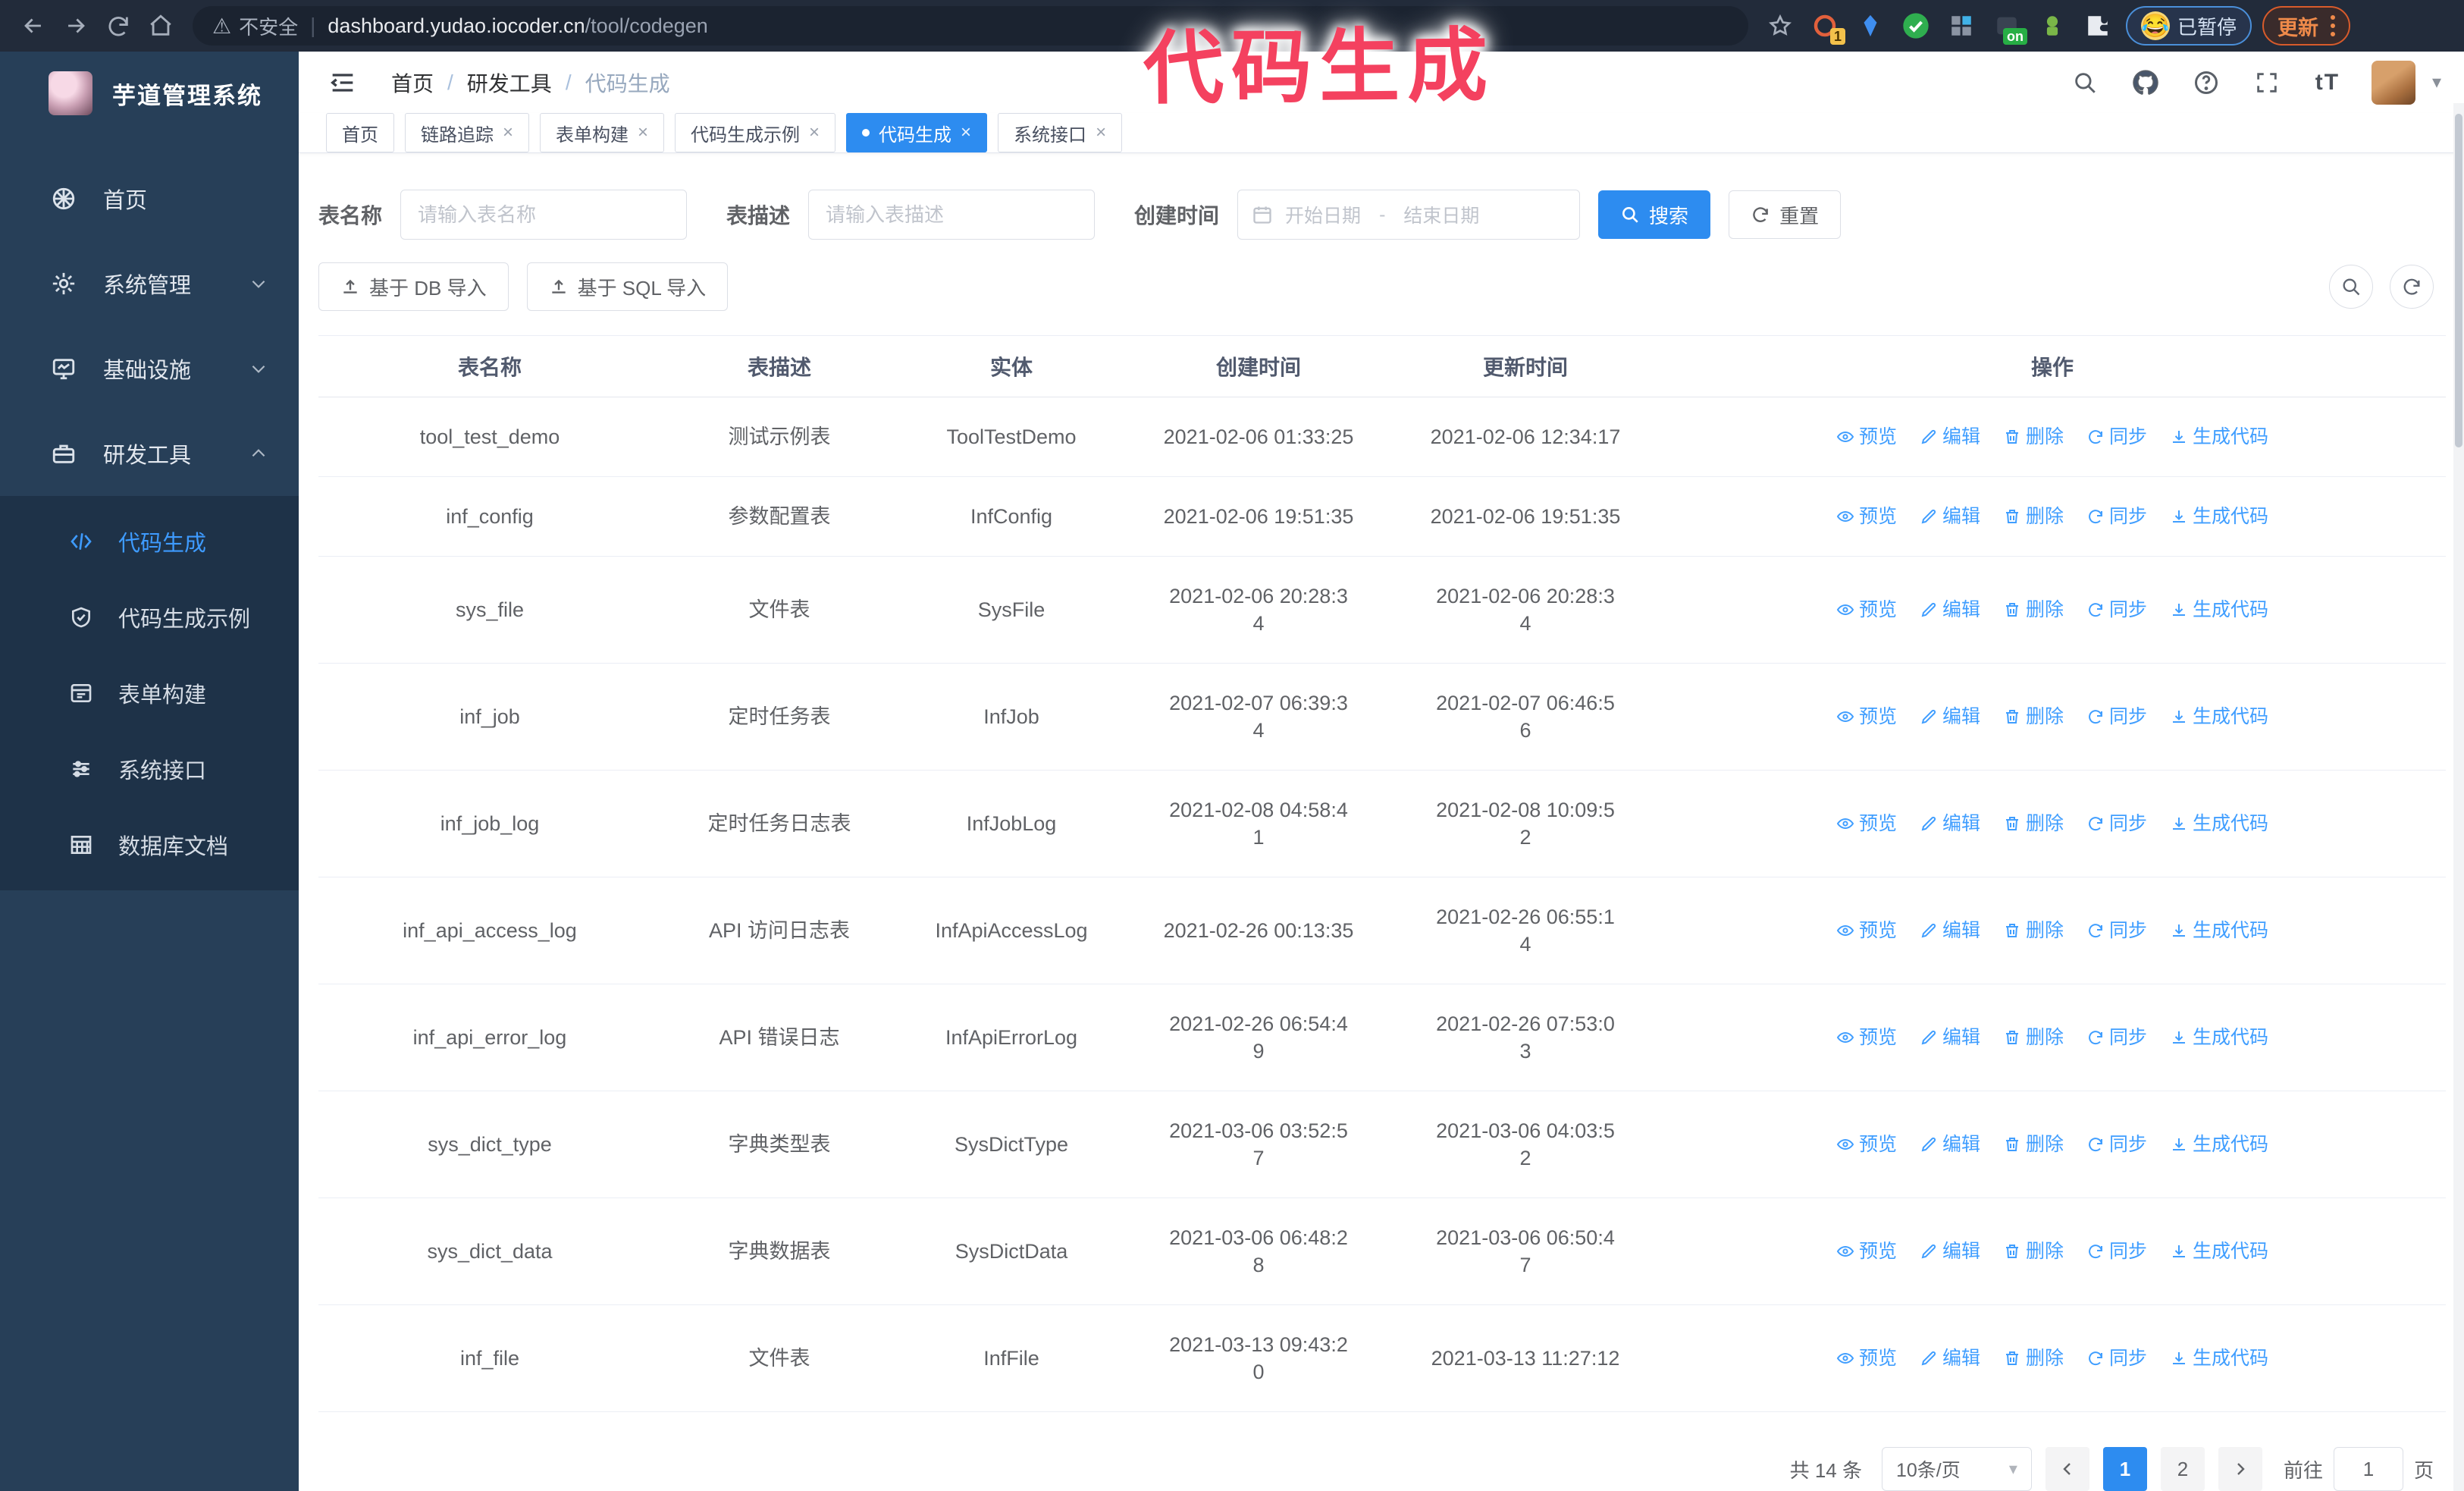 The width and height of the screenshot is (2464, 1491). What do you see at coordinates (2412, 287) in the screenshot?
I see `refresh-table-button` at bounding box center [2412, 287].